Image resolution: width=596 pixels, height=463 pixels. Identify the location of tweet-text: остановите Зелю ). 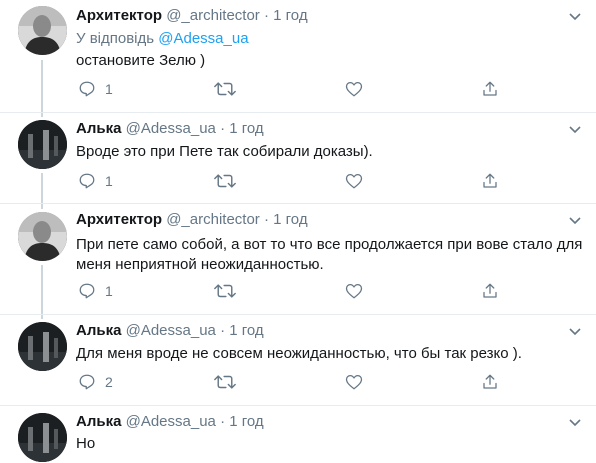
(141, 60).